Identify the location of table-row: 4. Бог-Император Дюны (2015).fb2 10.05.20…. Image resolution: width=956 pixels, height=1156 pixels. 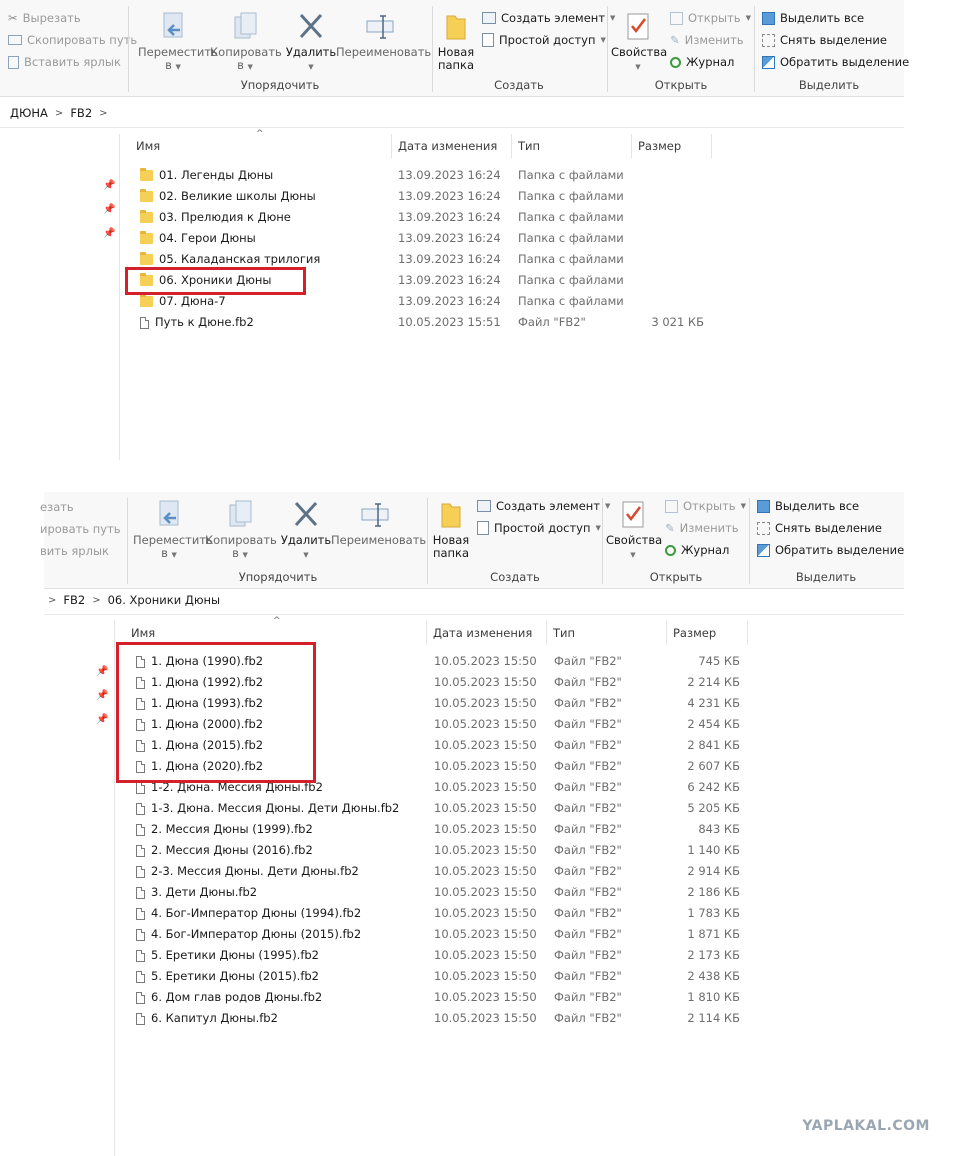
(441, 934).